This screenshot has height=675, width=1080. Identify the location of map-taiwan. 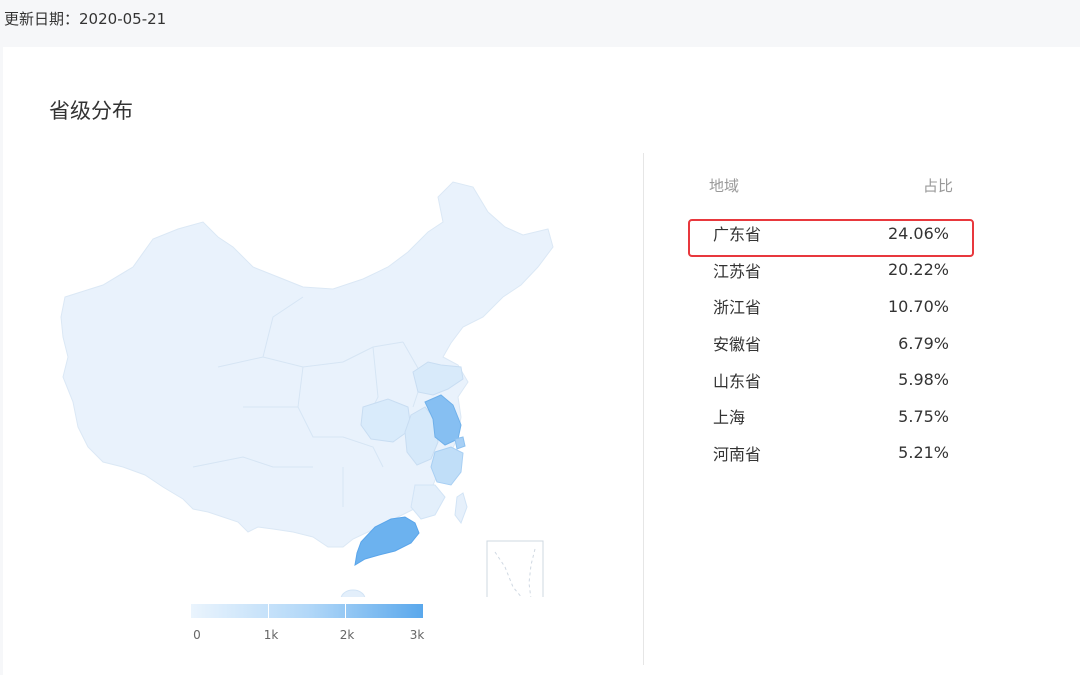
(461, 508).